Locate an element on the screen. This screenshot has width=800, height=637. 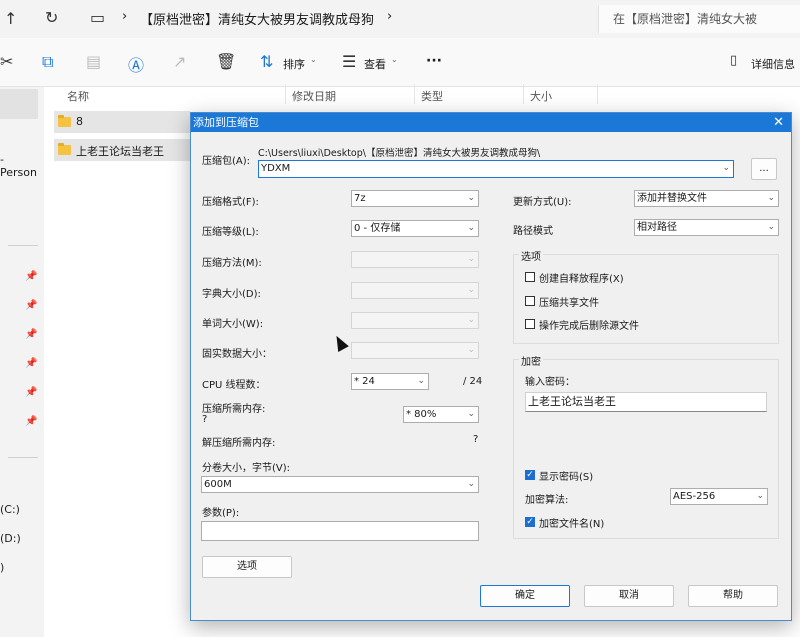
cpu-select: * 24 ⌄ is located at coordinates (390, 381).